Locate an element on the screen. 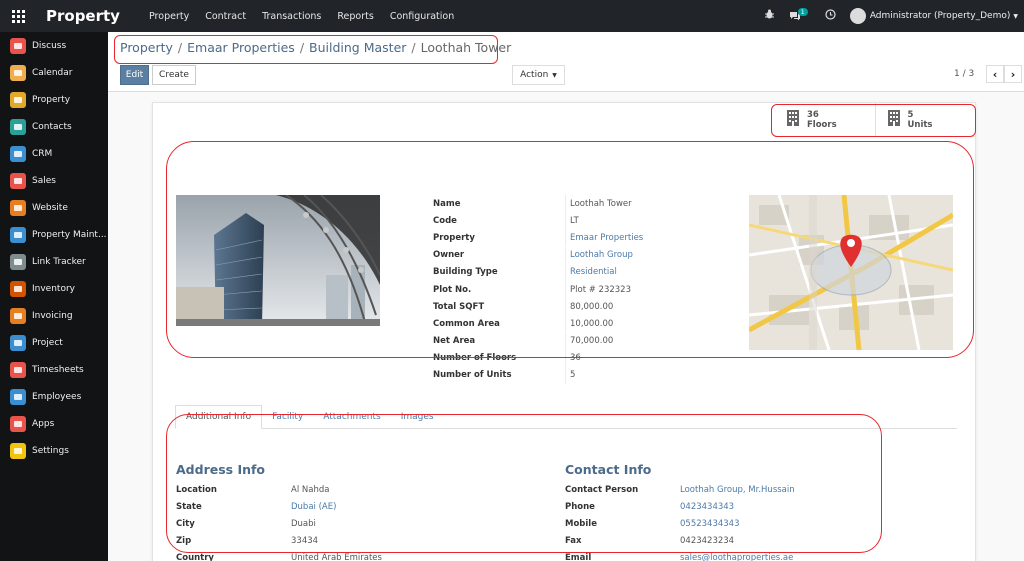  pager-next-button: › is located at coordinates (1013, 74).